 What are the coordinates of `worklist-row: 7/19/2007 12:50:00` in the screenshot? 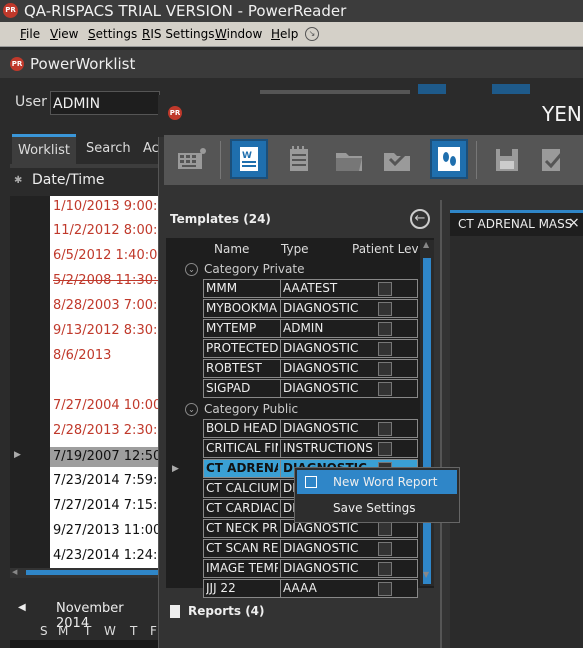 It's located at (105, 457).